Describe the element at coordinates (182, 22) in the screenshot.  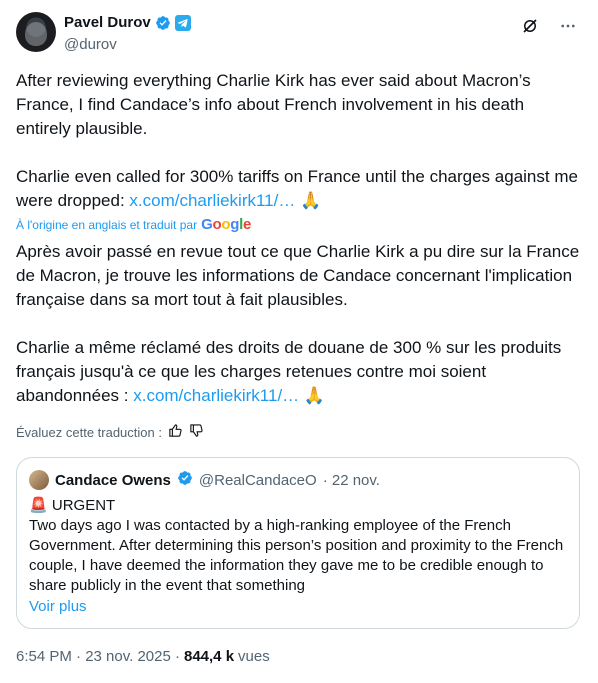
I see `telegram-affiliate-icon` at that location.